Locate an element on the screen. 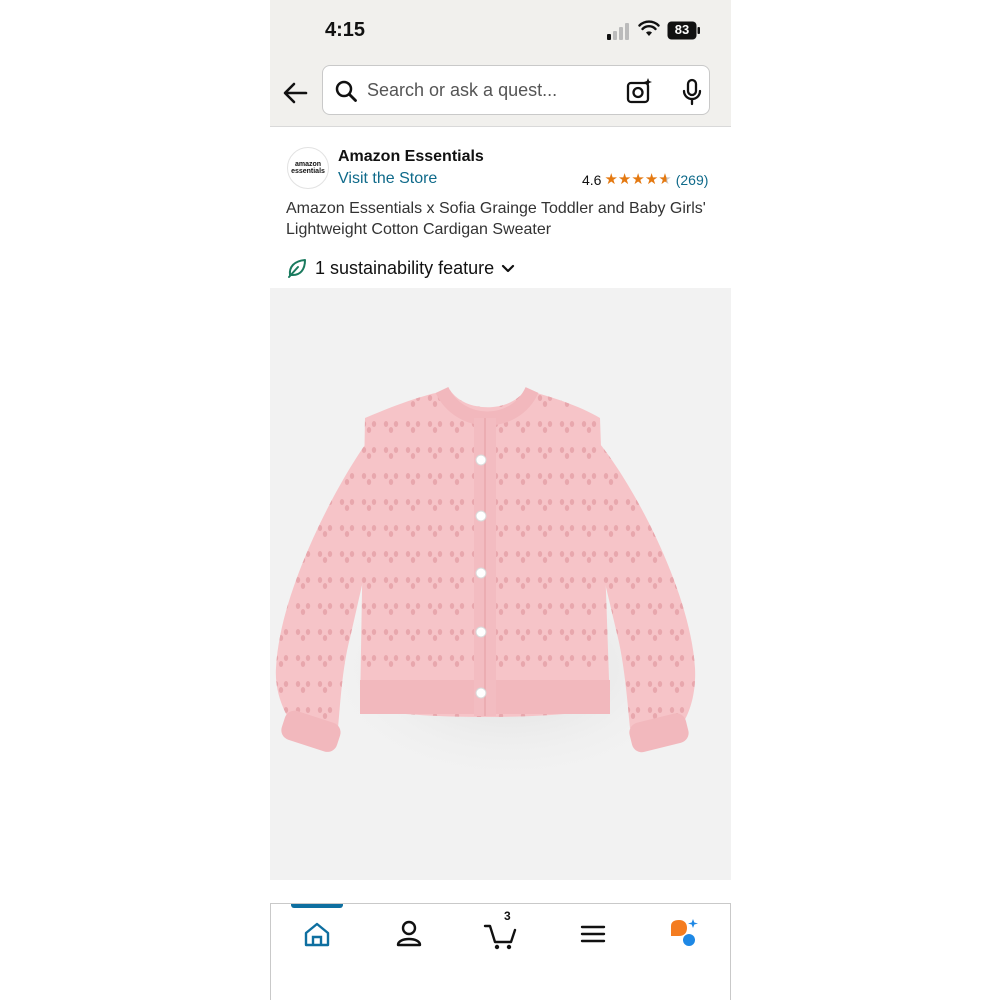  brand-name: Amazon Essentials is located at coordinates (411, 156).